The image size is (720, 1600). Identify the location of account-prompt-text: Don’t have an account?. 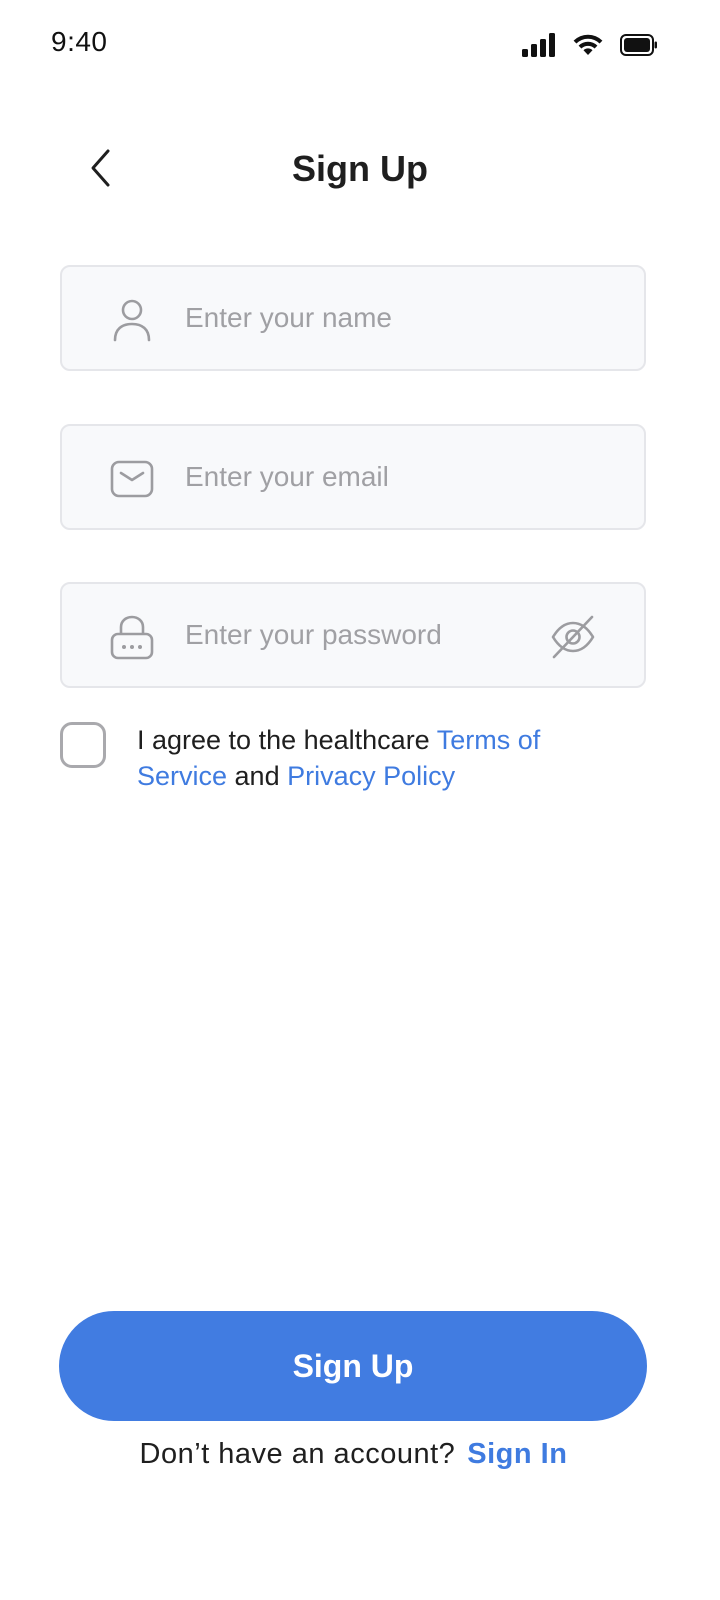
(297, 1454).